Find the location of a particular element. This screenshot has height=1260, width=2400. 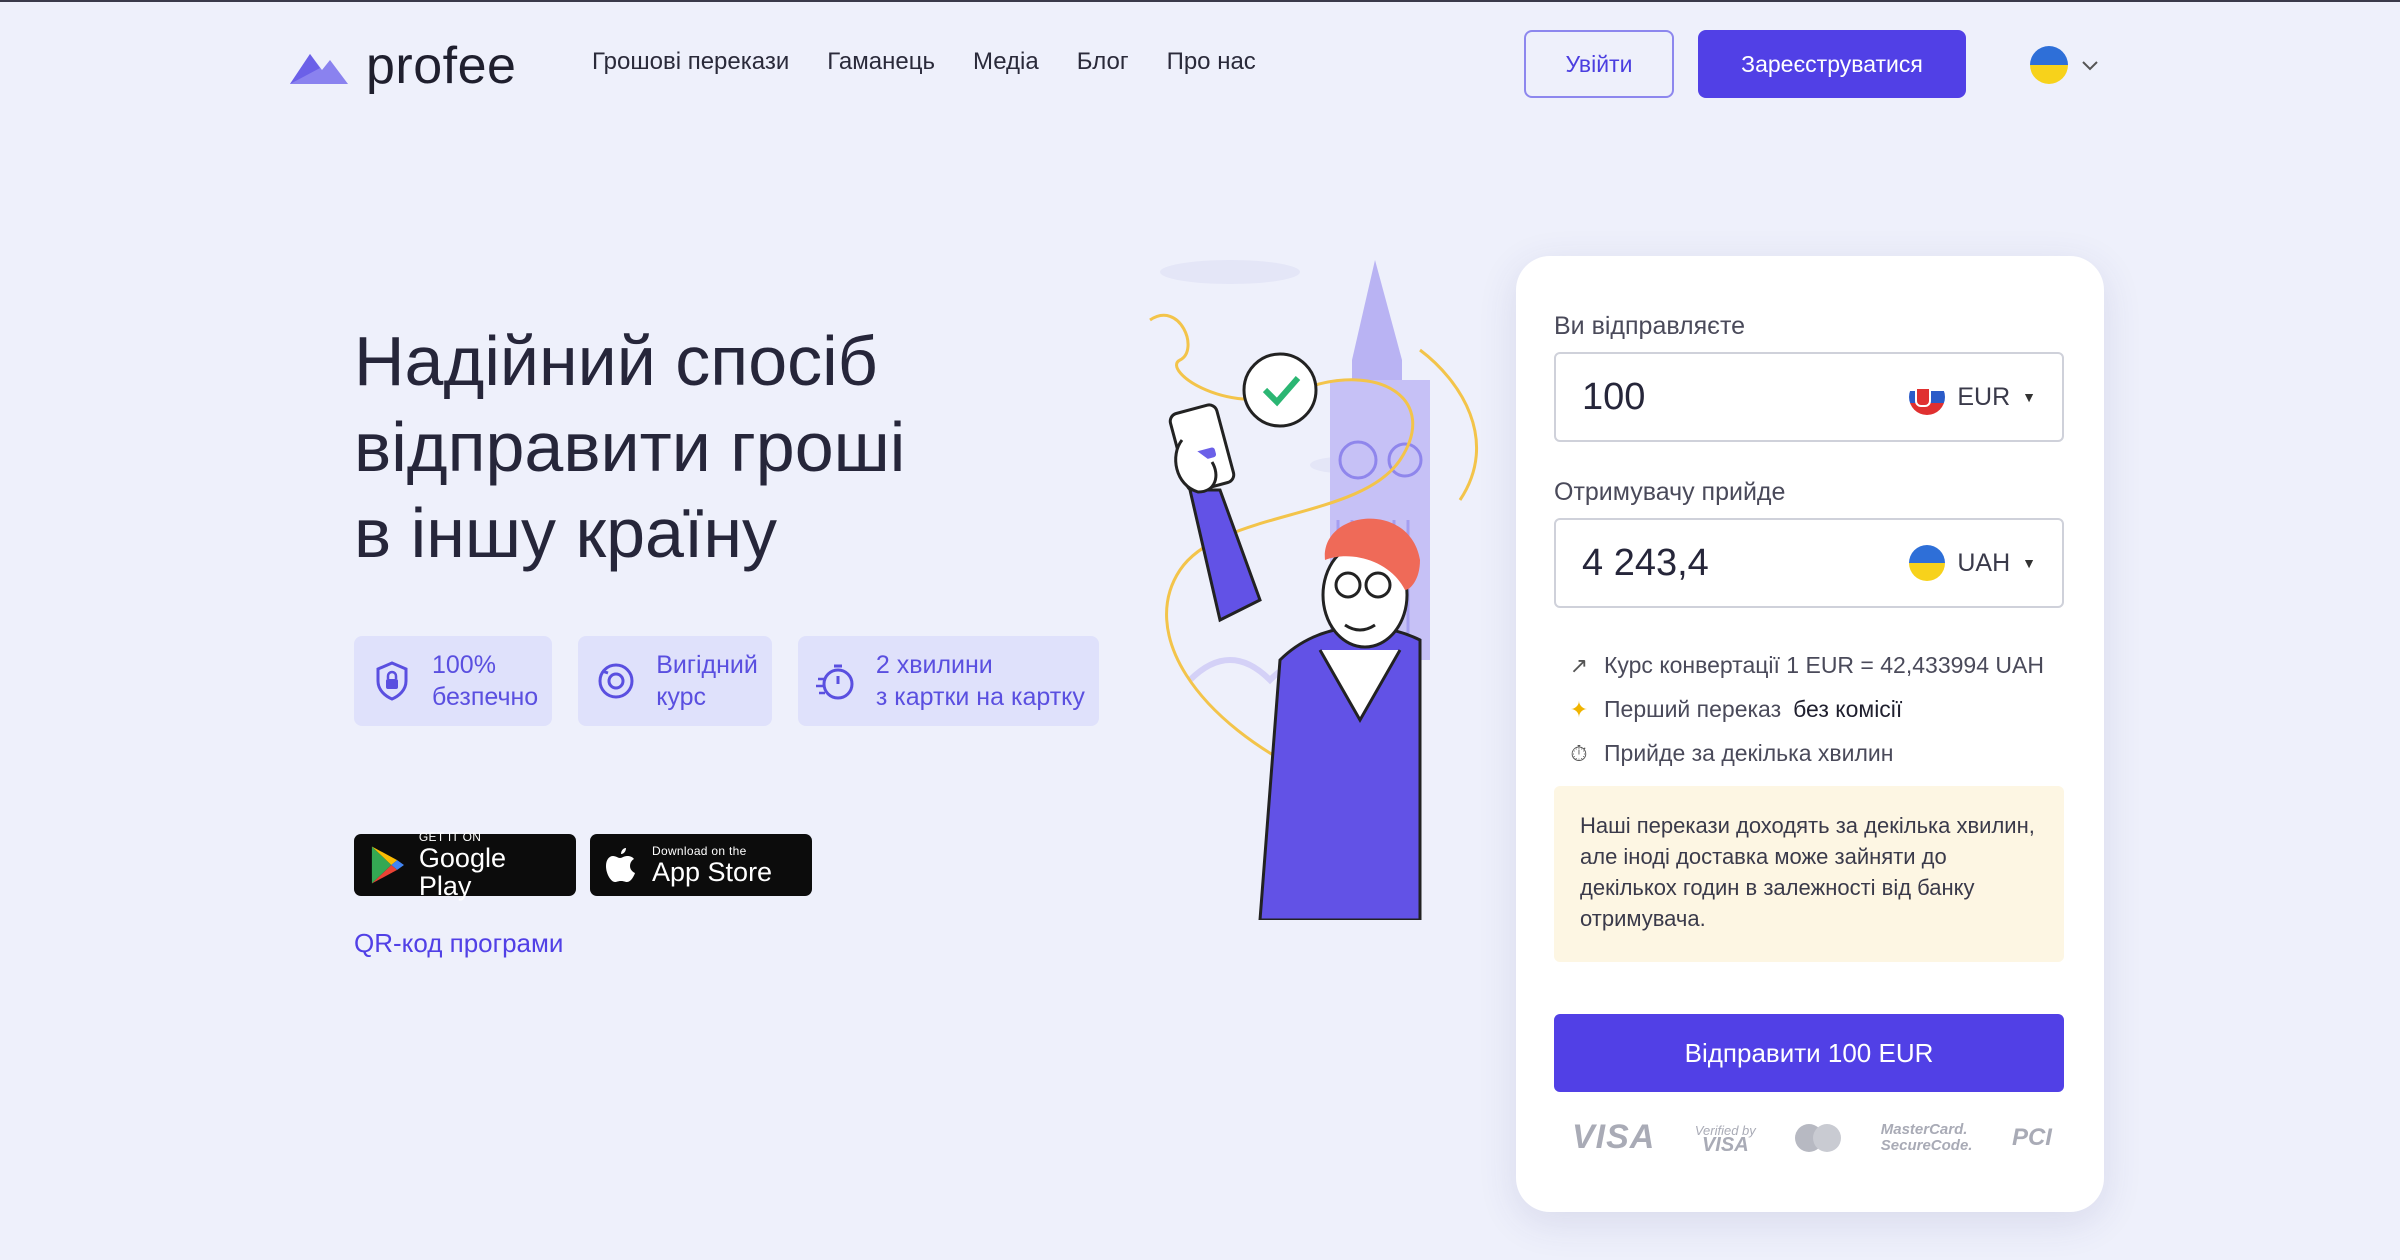

google-play-big: Google Play is located at coordinates (462, 872).